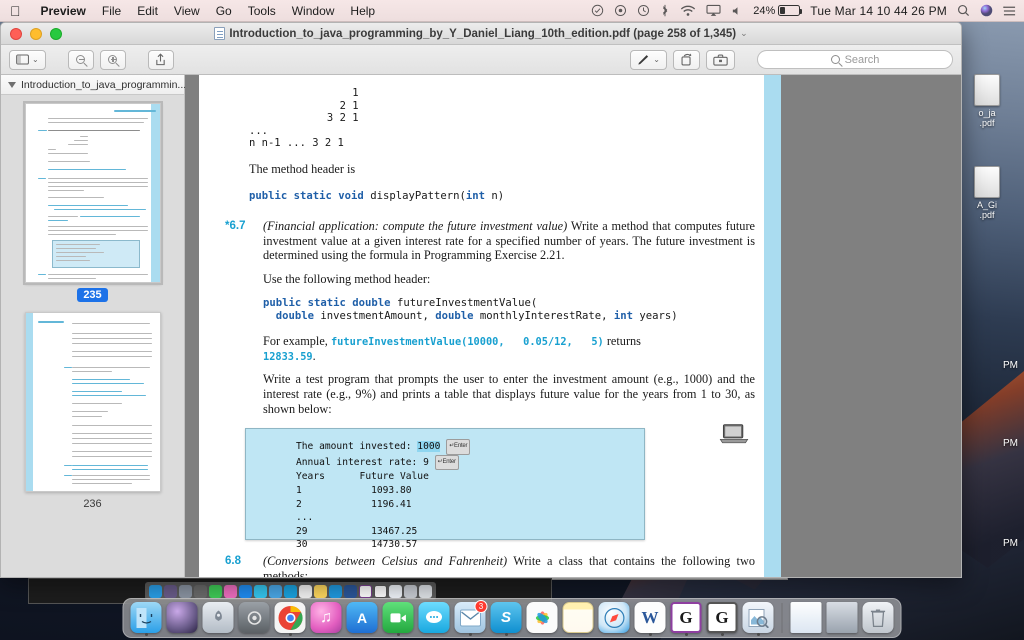  What do you see at coordinates (778, 11) in the screenshot?
I see `battery-status: 24%` at bounding box center [778, 11].